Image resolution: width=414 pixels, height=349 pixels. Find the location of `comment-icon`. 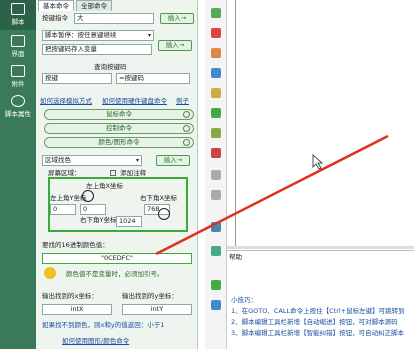

comment-icon is located at coordinates (216, 175).